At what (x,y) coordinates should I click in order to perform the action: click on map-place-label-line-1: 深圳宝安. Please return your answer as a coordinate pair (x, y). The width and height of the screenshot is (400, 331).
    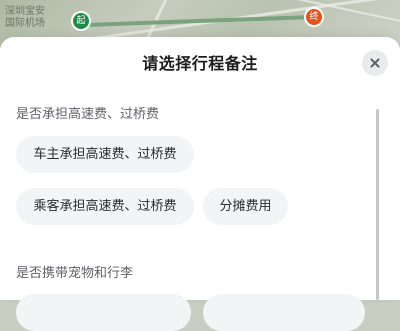
    Looking at the image, I should click on (25, 11).